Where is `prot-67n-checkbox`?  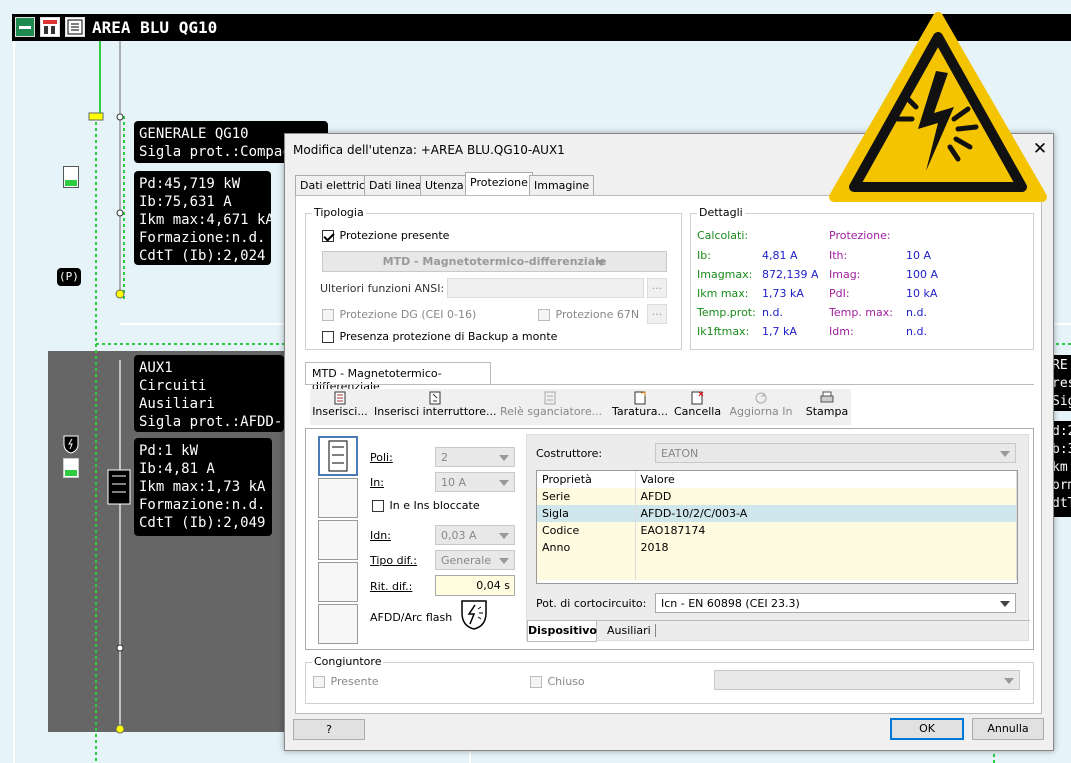
prot-67n-checkbox is located at coordinates (544, 315).